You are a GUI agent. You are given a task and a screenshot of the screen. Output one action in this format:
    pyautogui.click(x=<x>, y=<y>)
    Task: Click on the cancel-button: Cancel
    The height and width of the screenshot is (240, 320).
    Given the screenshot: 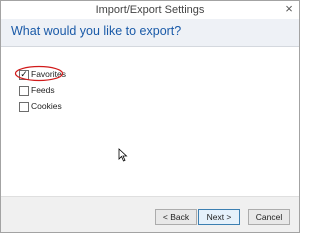 What is the action you would take?
    pyautogui.click(x=269, y=217)
    